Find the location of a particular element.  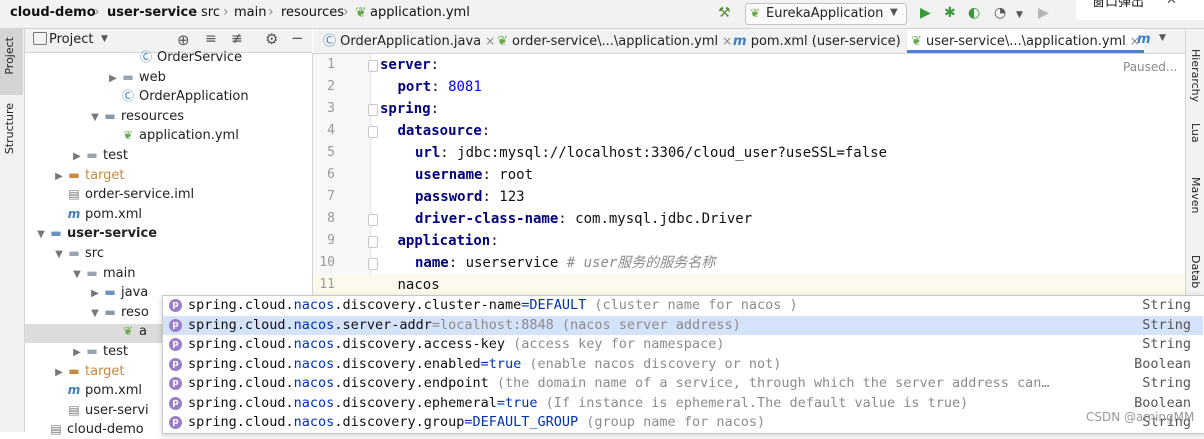

locate-icon: ⊕ is located at coordinates (183, 40).